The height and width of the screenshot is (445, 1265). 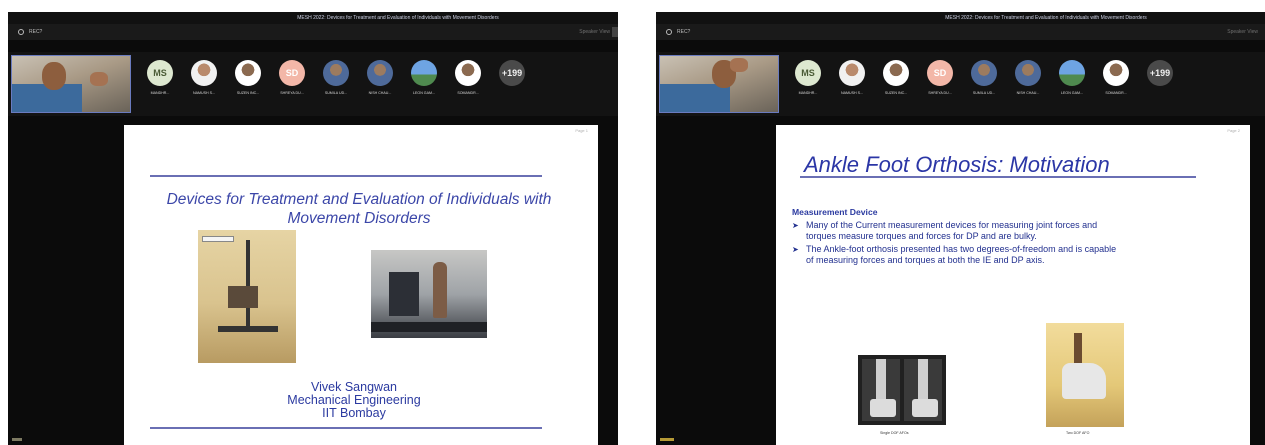 What do you see at coordinates (346, 428) in the screenshot?
I see `slide-divider-bottom` at bounding box center [346, 428].